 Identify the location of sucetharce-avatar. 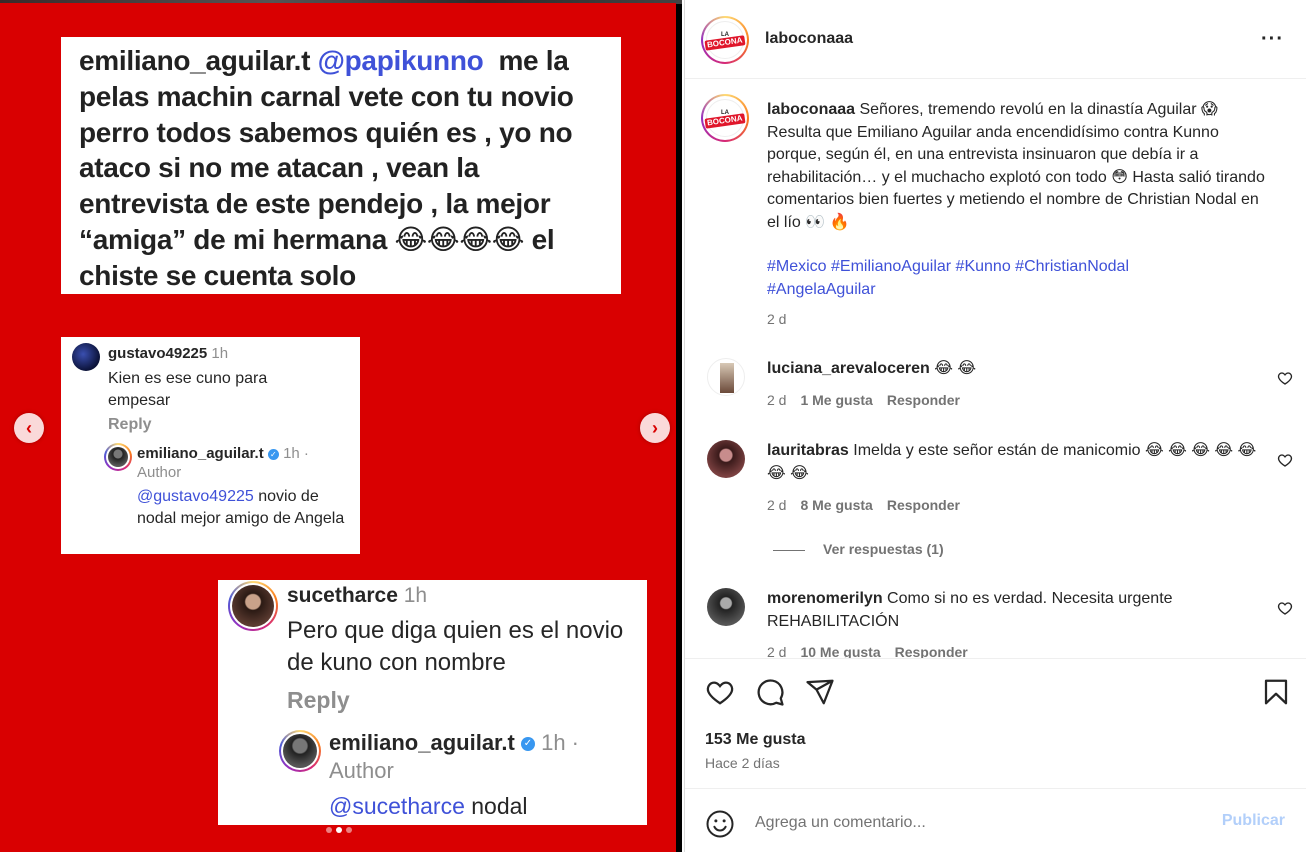
(253, 606).